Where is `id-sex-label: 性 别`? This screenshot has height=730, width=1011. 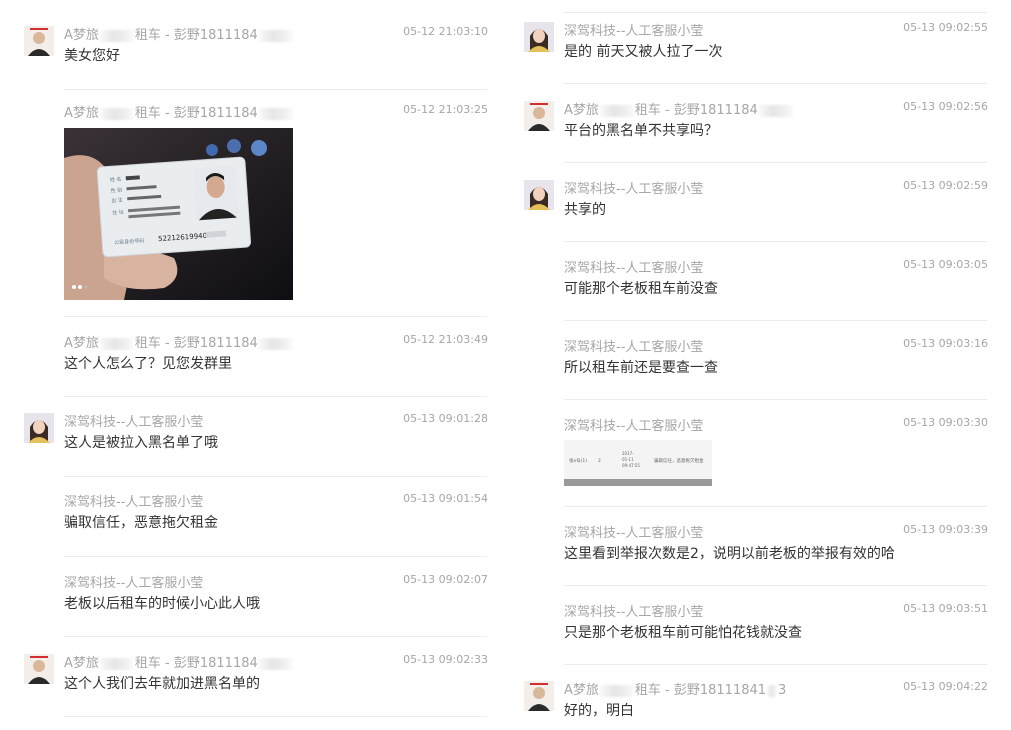 id-sex-label: 性 别 is located at coordinates (116, 191).